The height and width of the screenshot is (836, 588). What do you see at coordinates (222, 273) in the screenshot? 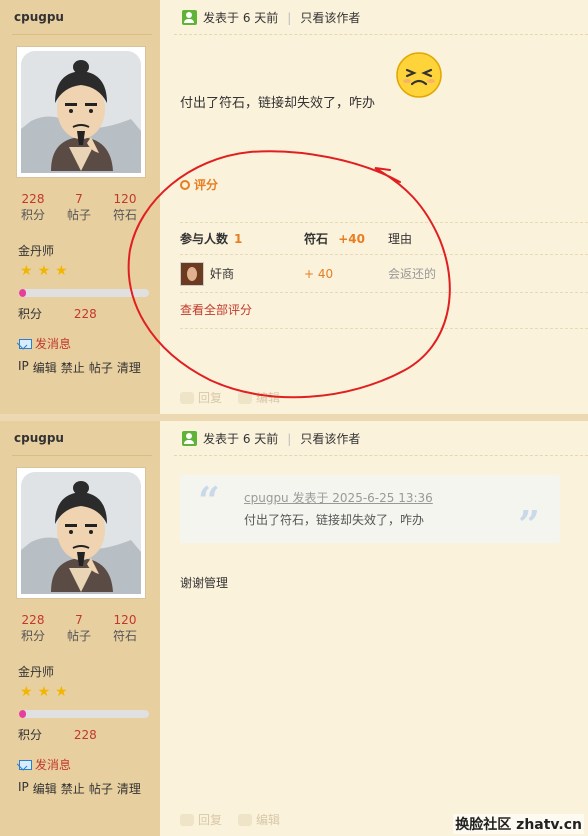
I see `rater-name: 奸商` at bounding box center [222, 273].